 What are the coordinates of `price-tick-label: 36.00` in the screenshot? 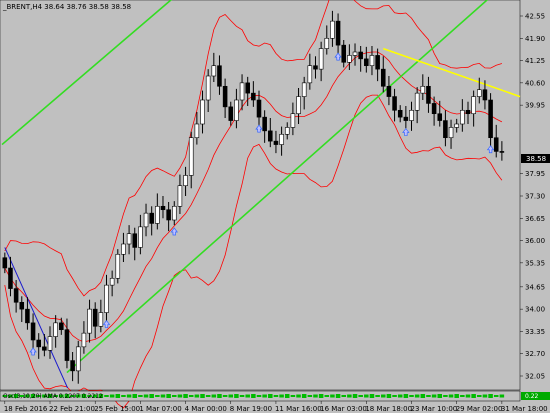 It's located at (535, 241).